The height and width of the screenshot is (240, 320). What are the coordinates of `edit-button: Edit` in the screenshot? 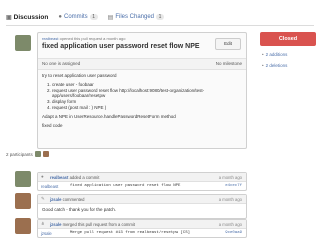 It's located at (228, 44).